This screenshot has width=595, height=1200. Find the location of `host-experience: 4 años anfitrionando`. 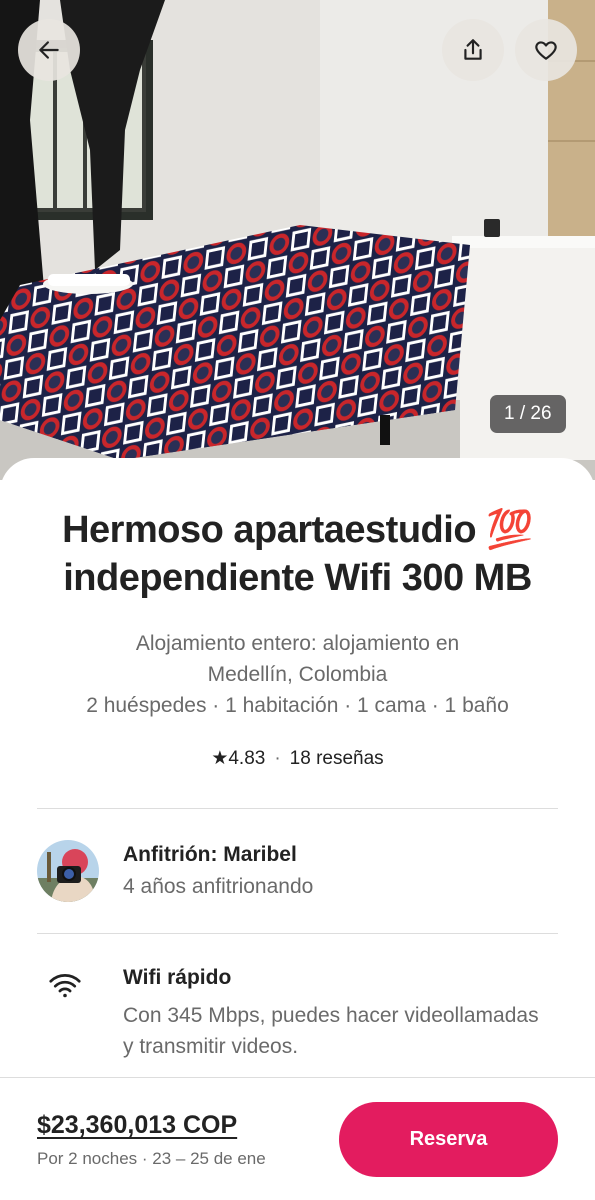

host-experience: 4 años anfitrionando is located at coordinates (218, 886).